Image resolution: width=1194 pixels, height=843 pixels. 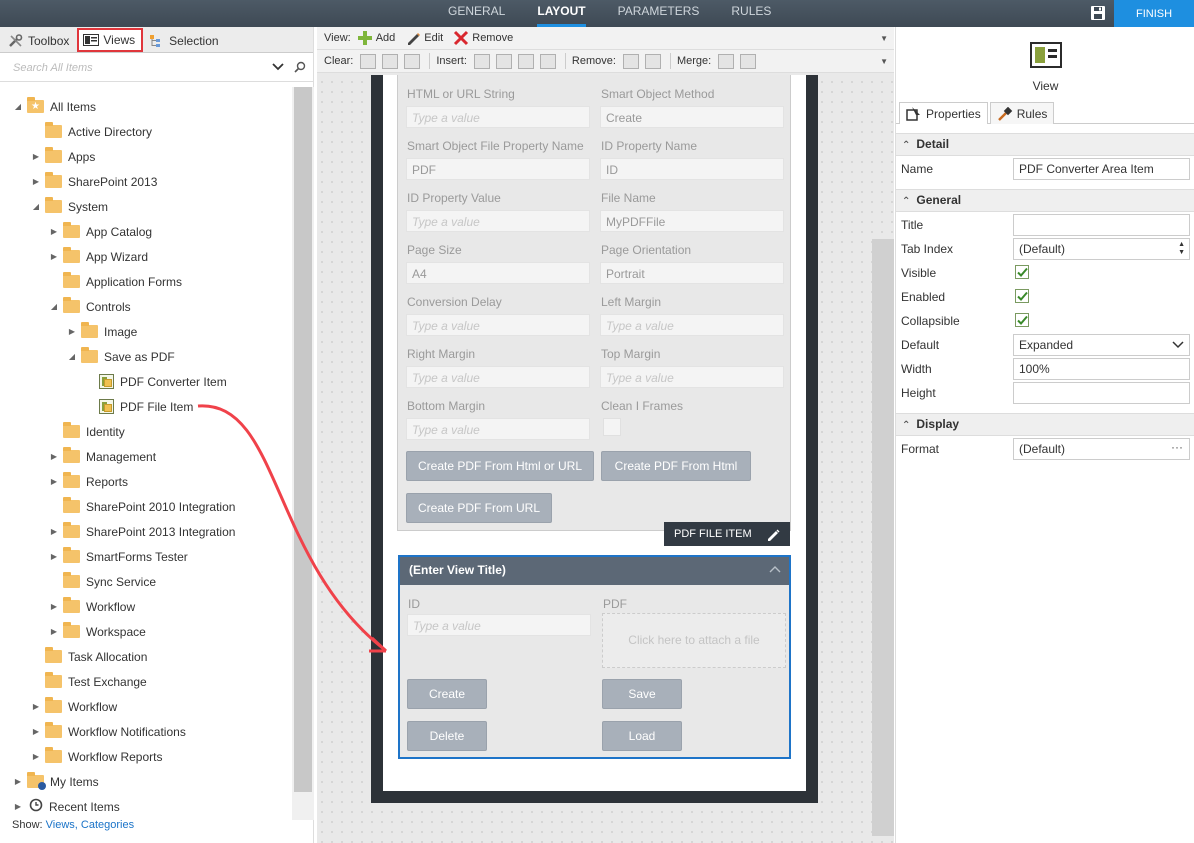 I want to click on field-input: Create, so click(x=692, y=117).